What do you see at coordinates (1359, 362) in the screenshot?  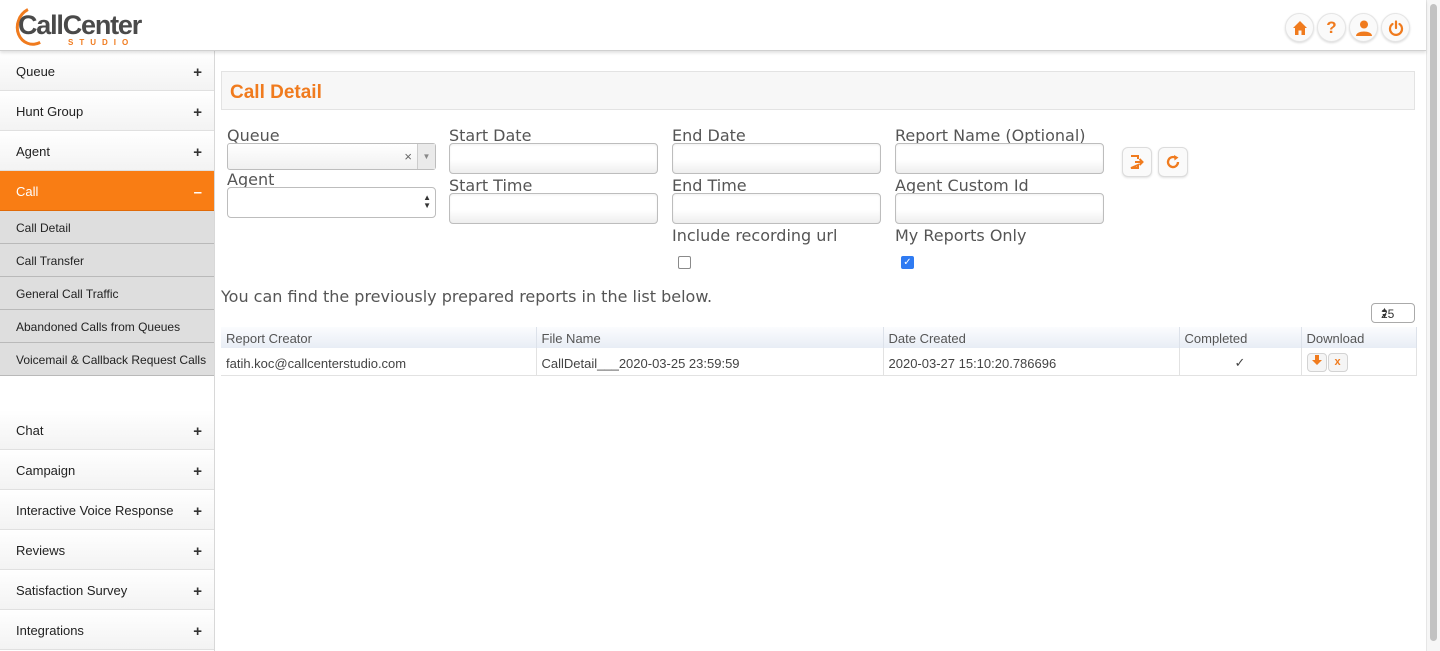 I see `cell-download: x` at bounding box center [1359, 362].